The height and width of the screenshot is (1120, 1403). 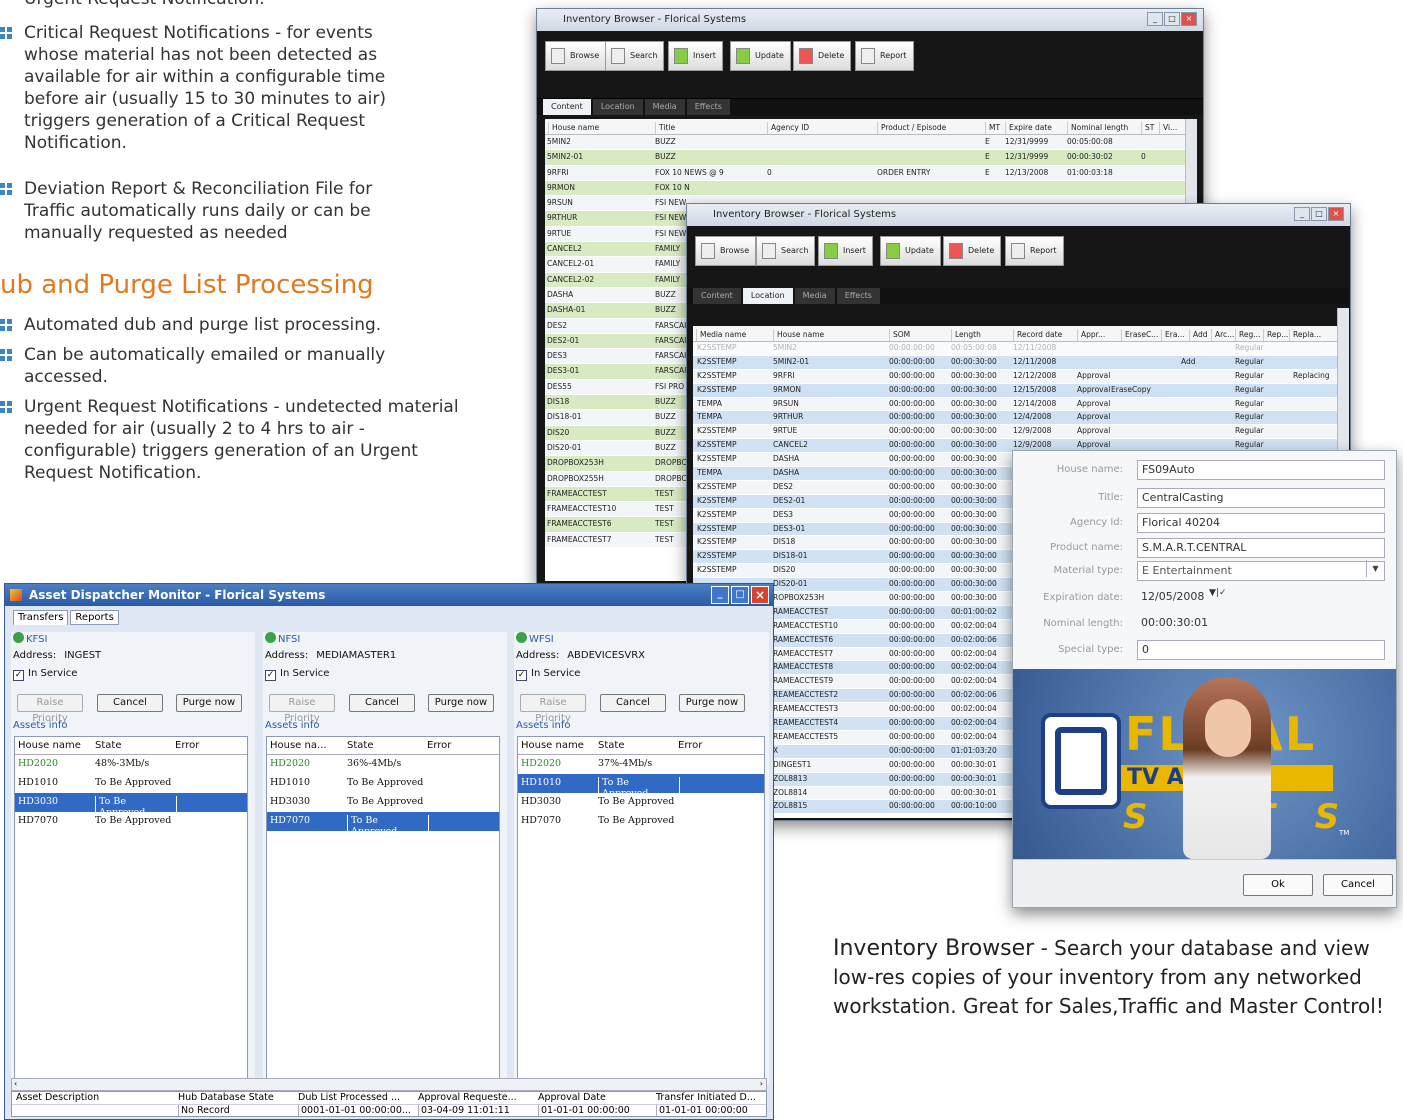 What do you see at coordinates (94, 617) in the screenshot?
I see `tab-reports: Reports` at bounding box center [94, 617].